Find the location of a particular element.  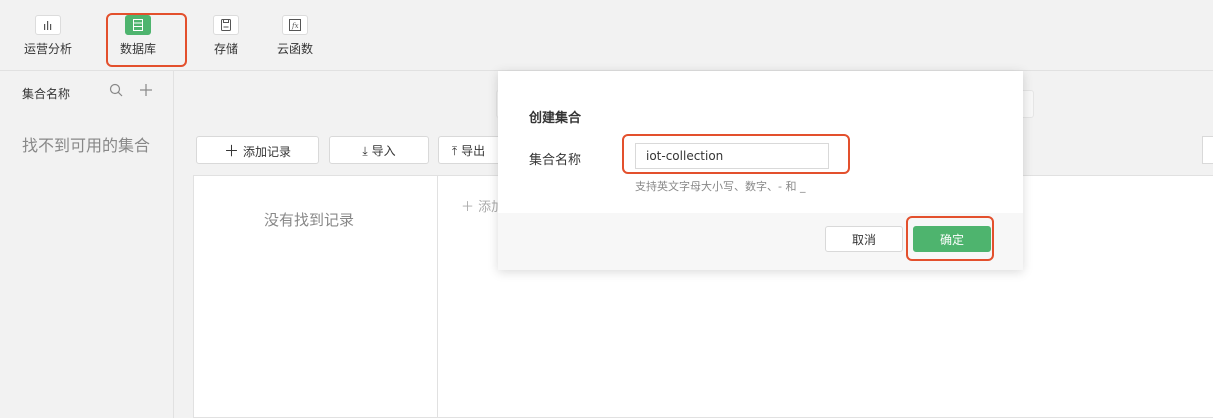

export-label: 导出 is located at coordinates (473, 151).